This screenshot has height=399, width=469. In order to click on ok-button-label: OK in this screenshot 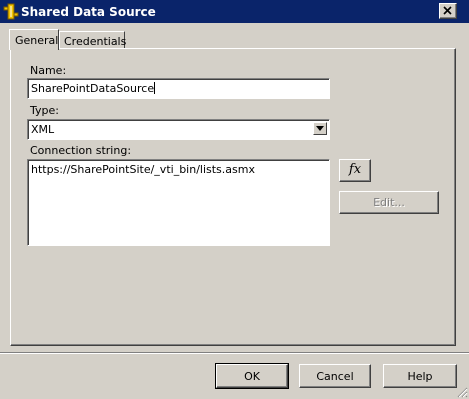, I will do `click(252, 376)`.